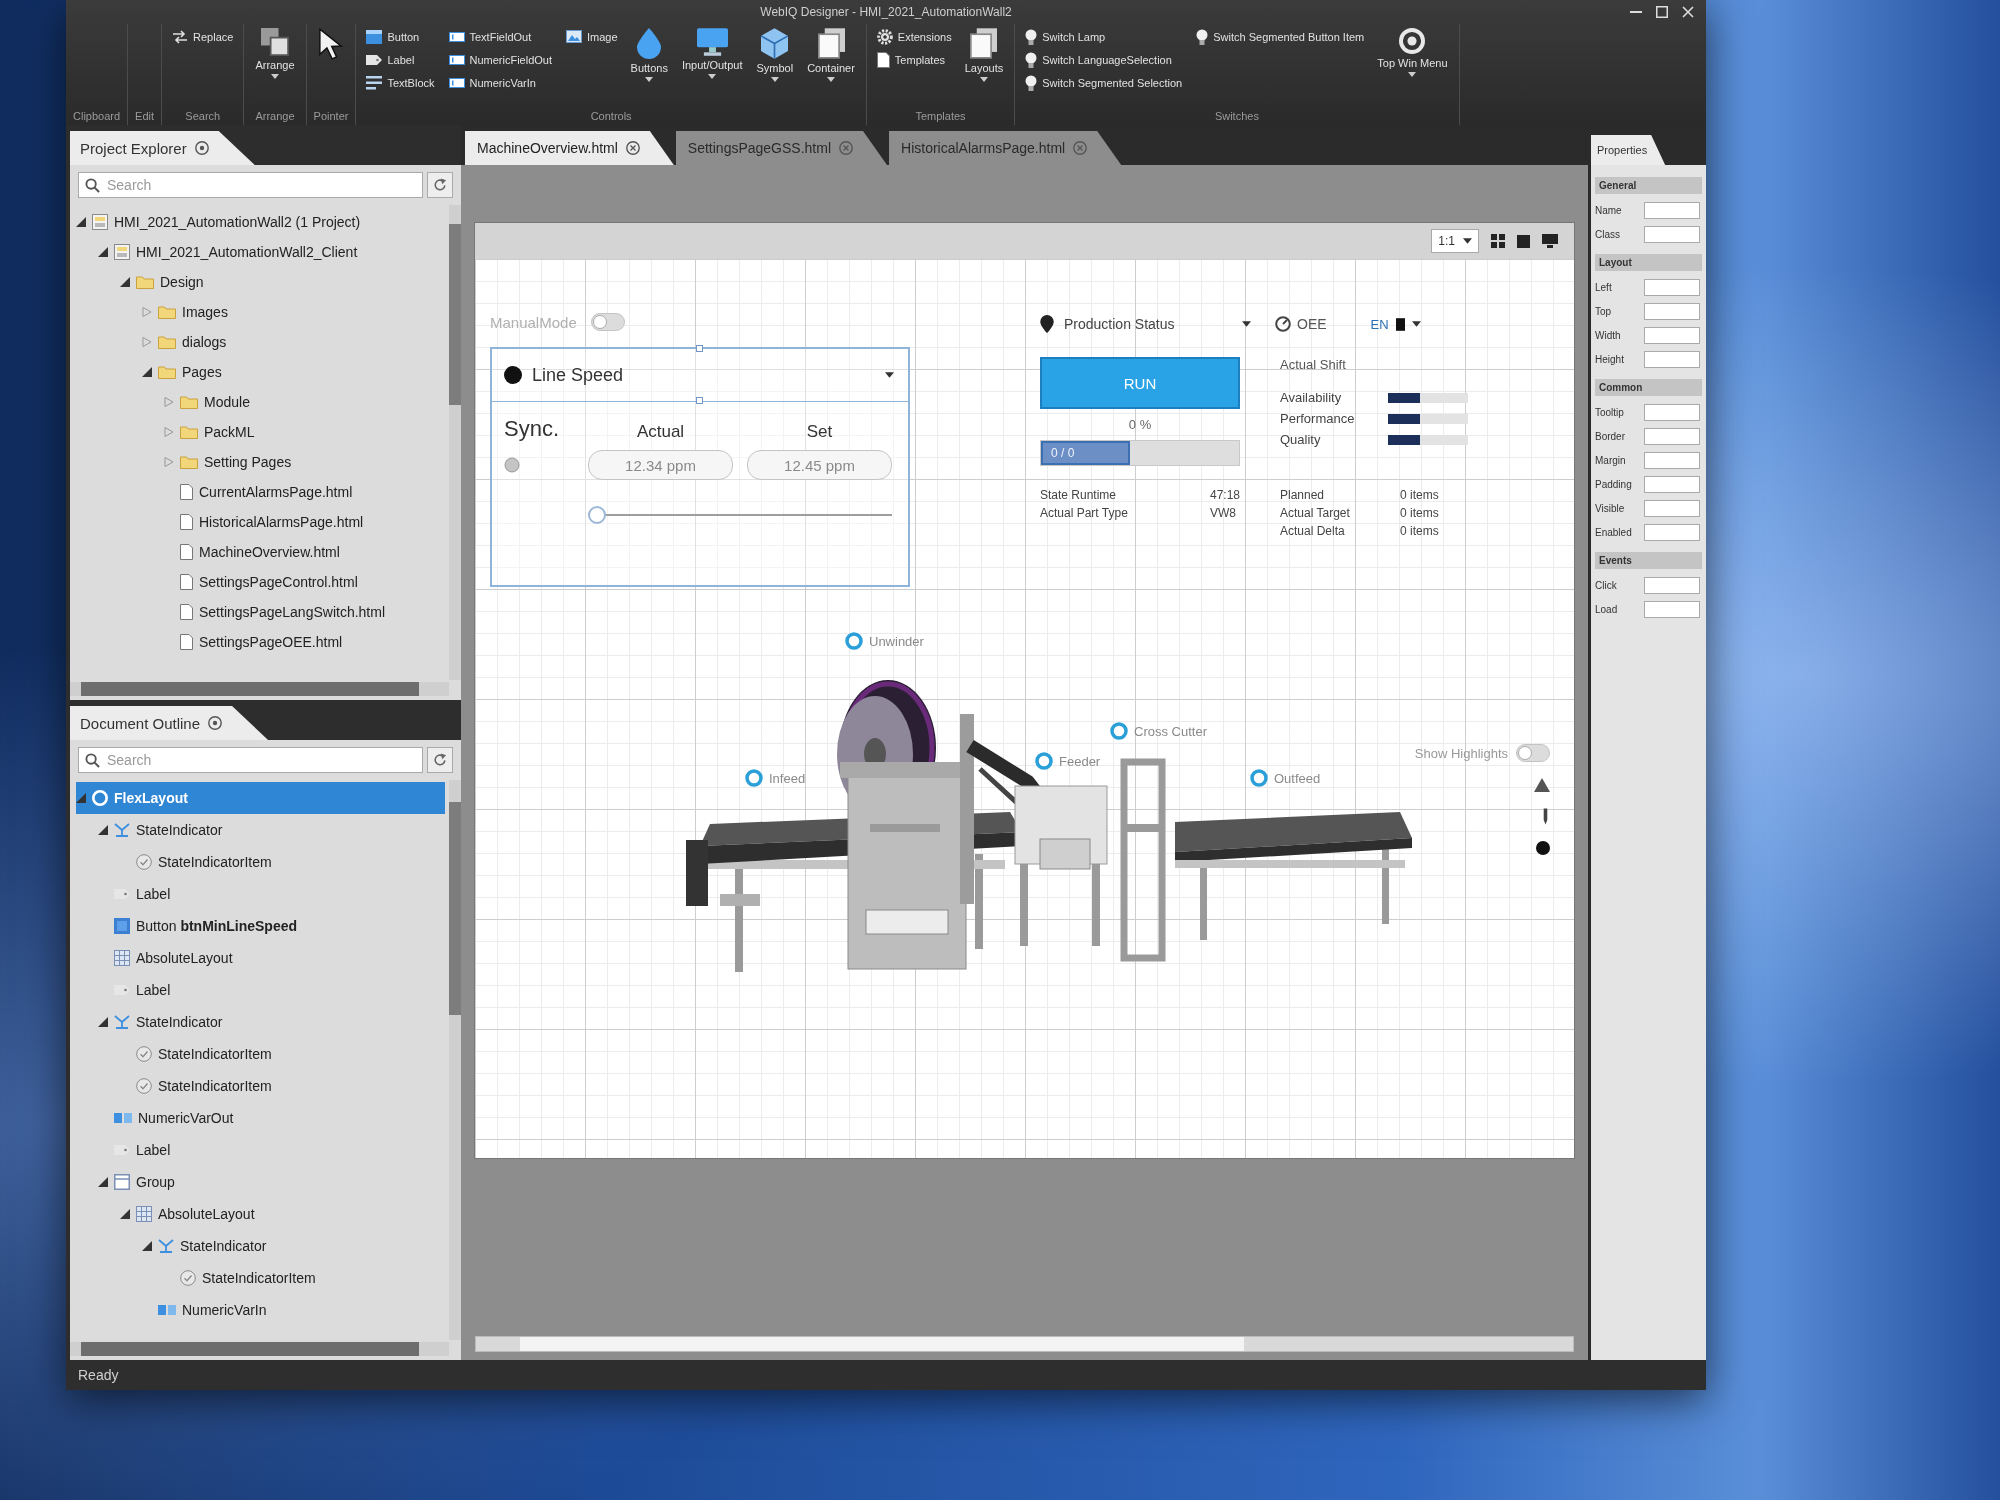 The height and width of the screenshot is (1500, 2000). What do you see at coordinates (232, 252) in the screenshot?
I see `tree-item: HMI_2021_AutomationWall2_Client` at bounding box center [232, 252].